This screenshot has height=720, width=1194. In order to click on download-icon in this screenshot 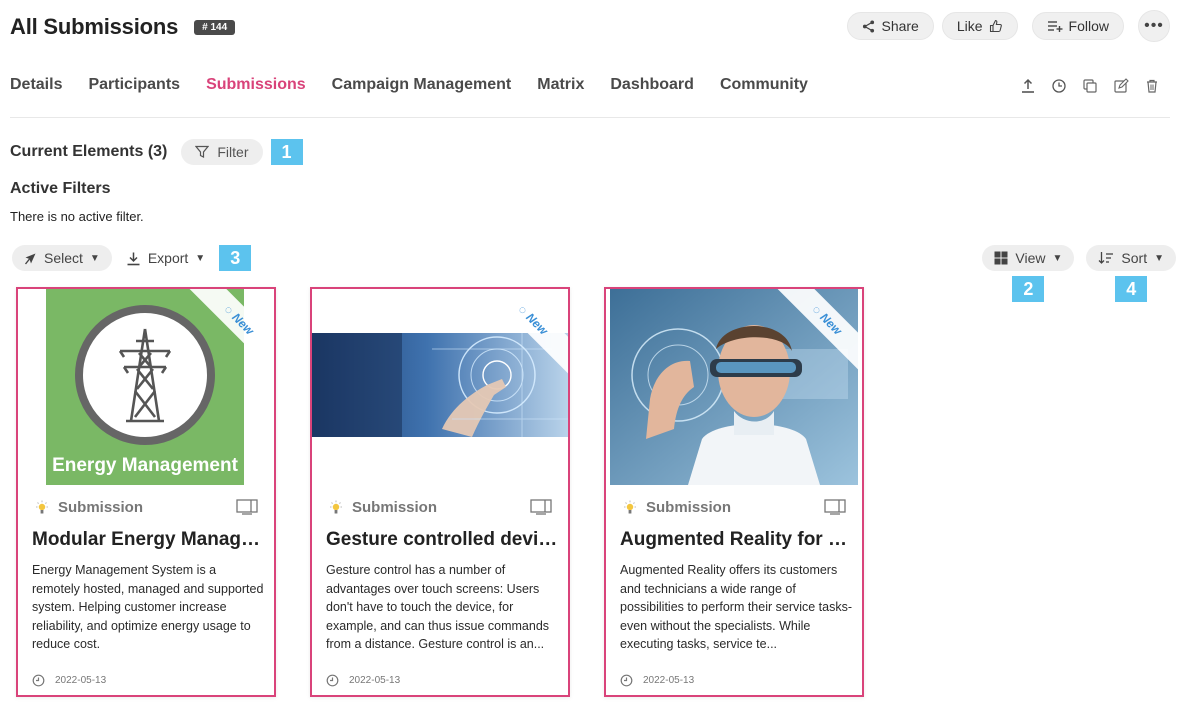, I will do `click(133, 258)`.